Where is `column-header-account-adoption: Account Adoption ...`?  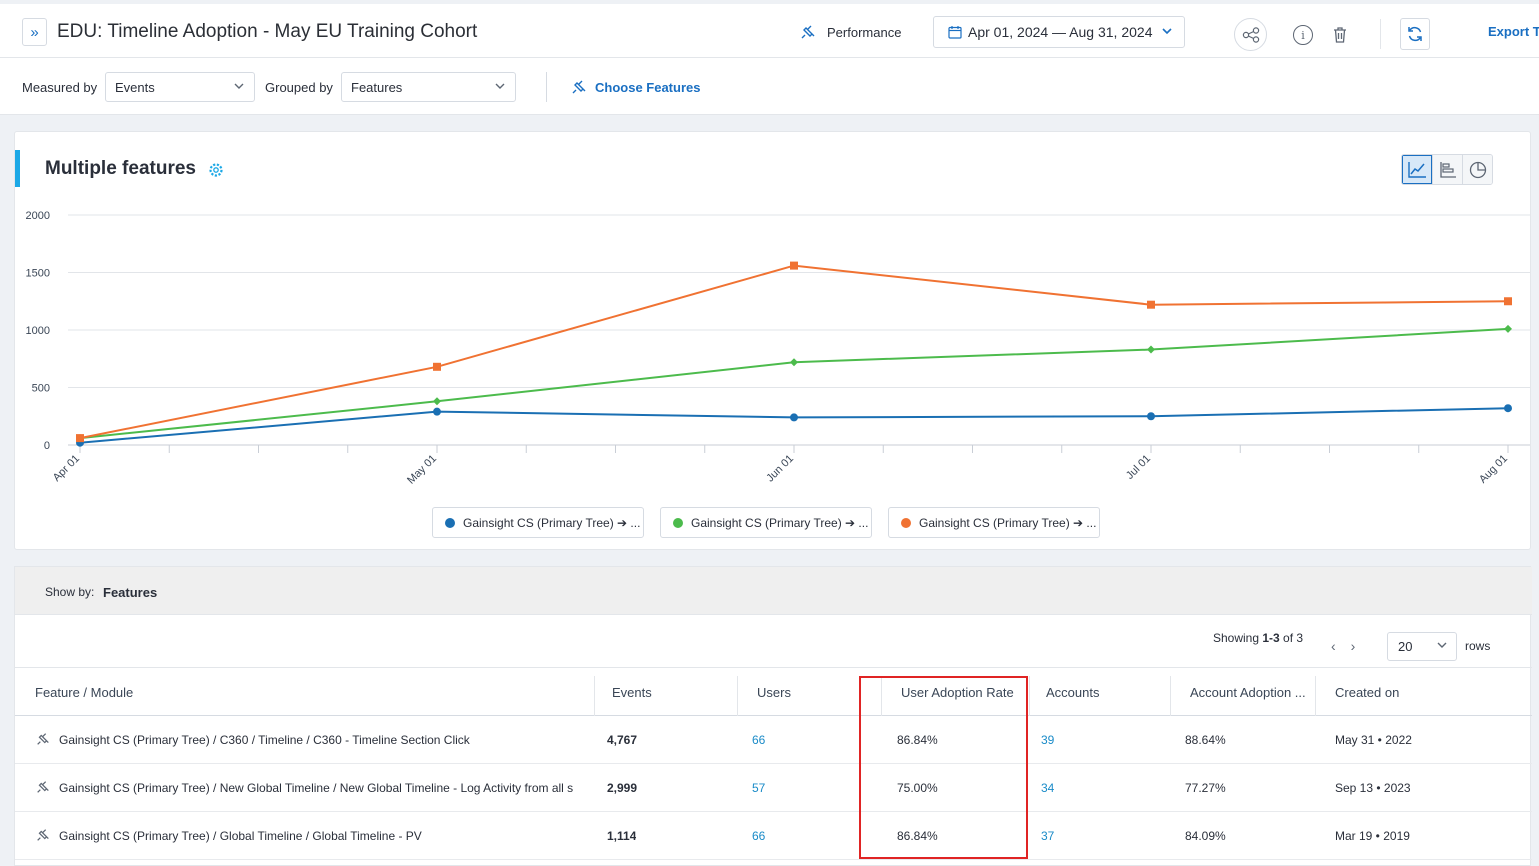 column-header-account-adoption: Account Adoption ... is located at coordinates (1248, 692).